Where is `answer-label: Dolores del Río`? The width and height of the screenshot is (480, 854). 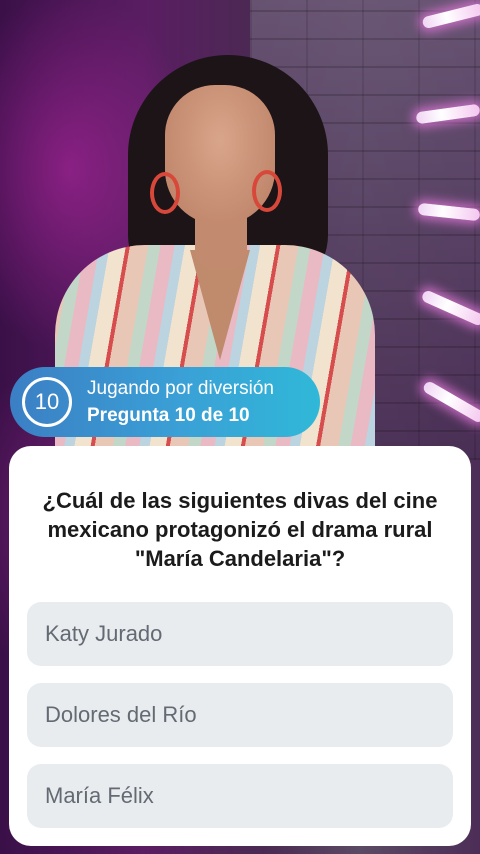 answer-label: Dolores del Río is located at coordinates (121, 714).